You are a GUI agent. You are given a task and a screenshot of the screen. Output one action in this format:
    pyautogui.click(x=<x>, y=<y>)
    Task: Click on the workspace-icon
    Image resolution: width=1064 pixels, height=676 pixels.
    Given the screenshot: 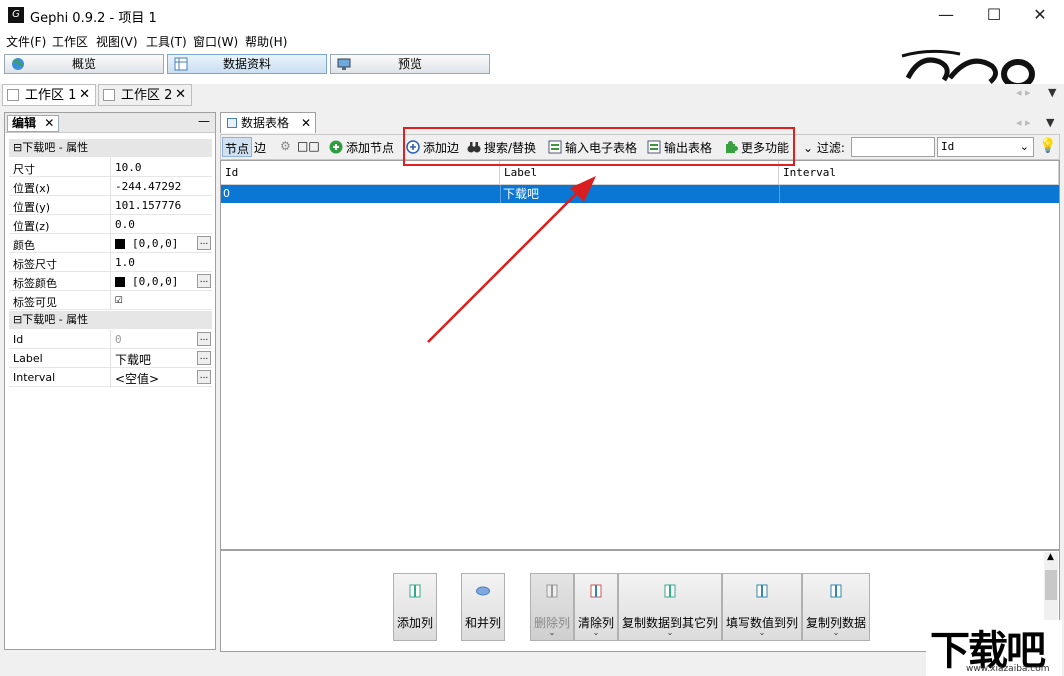 What is the action you would take?
    pyautogui.click(x=109, y=95)
    